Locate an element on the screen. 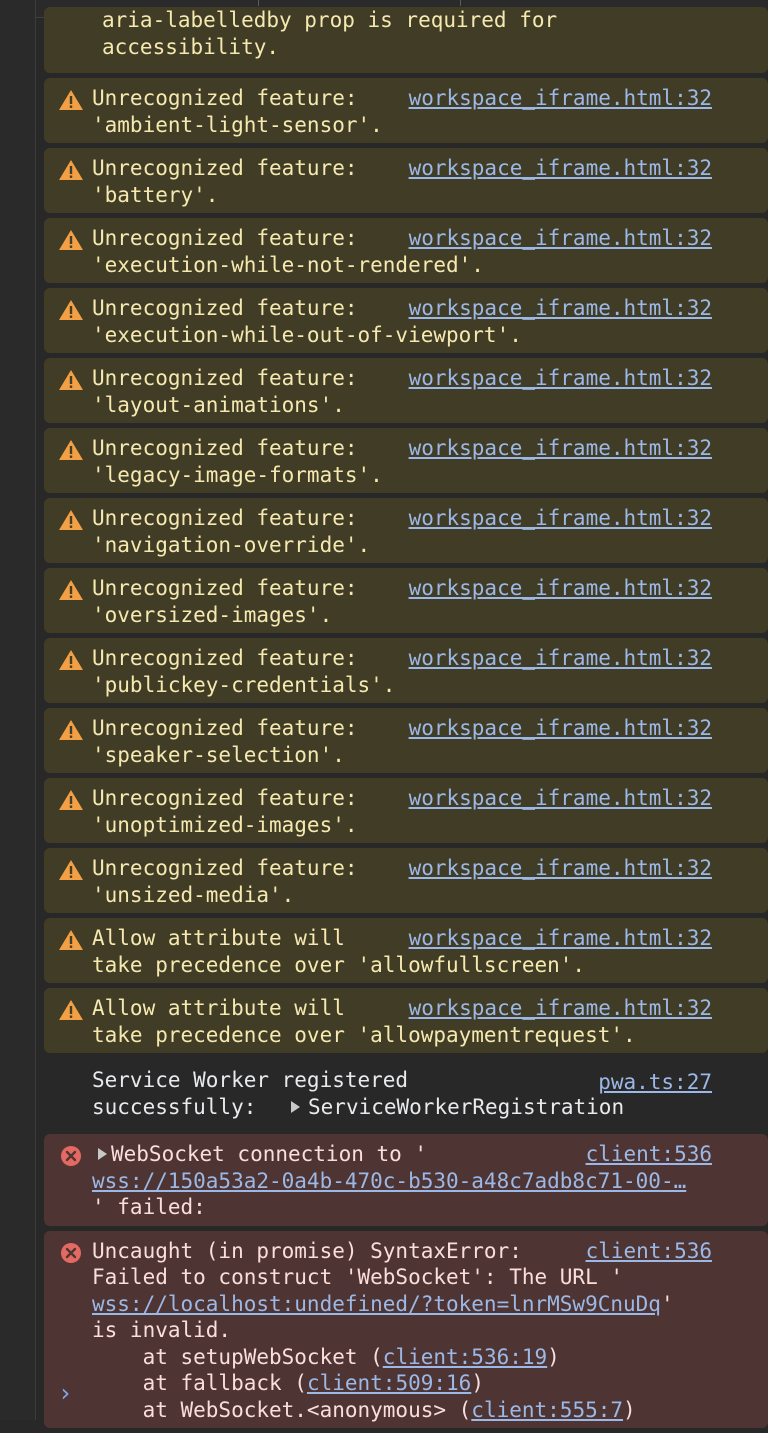 The image size is (768, 1433). message-text: 'speaker-selection'. is located at coordinates (218, 754).